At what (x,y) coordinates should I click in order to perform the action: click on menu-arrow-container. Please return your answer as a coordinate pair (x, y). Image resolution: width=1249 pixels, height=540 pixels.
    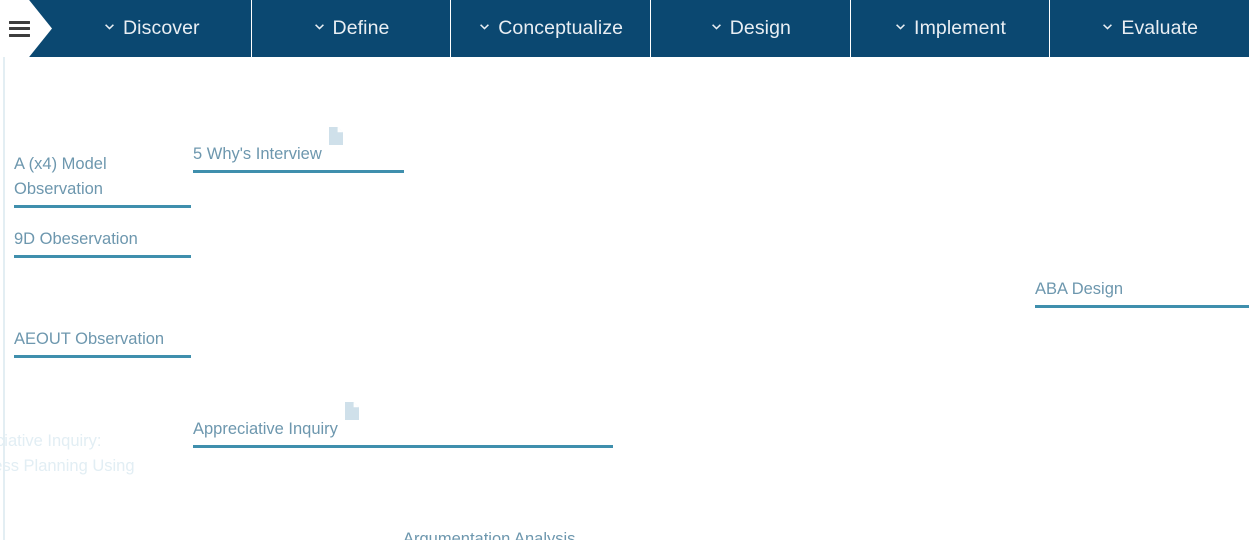
    Looking at the image, I should click on (26, 28).